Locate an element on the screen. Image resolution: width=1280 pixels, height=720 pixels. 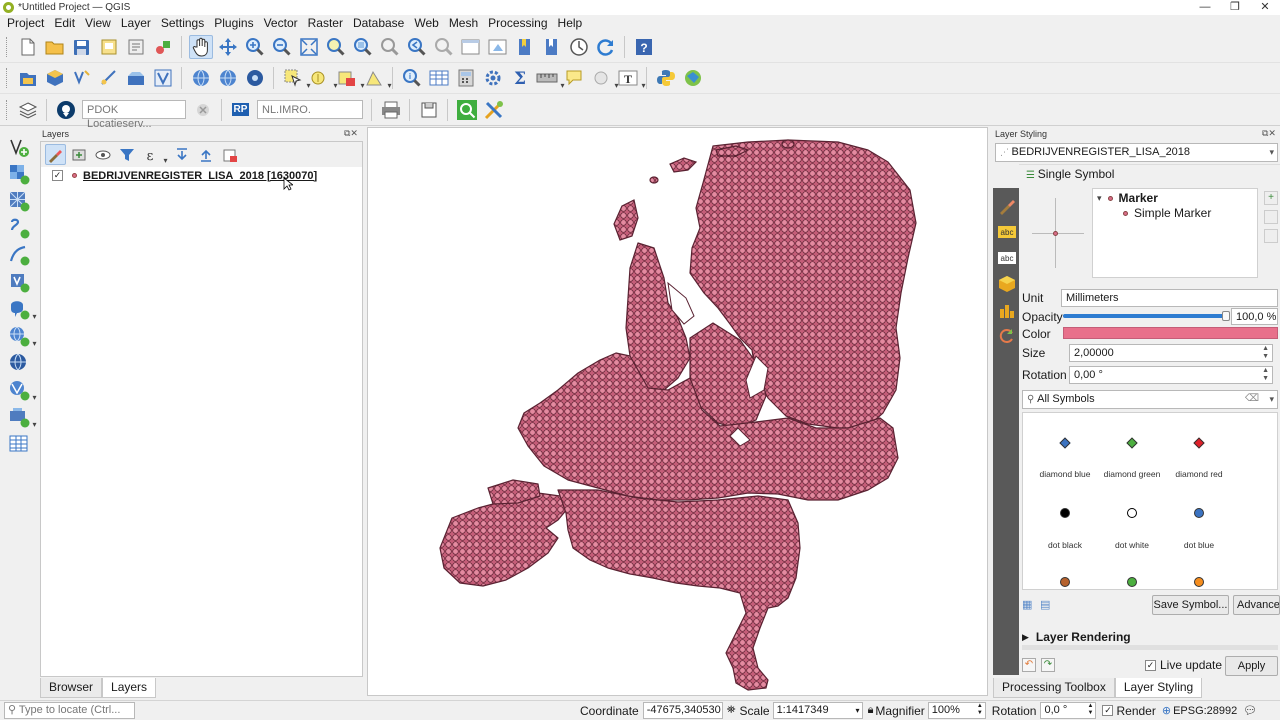
collapse-all-icon is located at coordinates (205, 154).